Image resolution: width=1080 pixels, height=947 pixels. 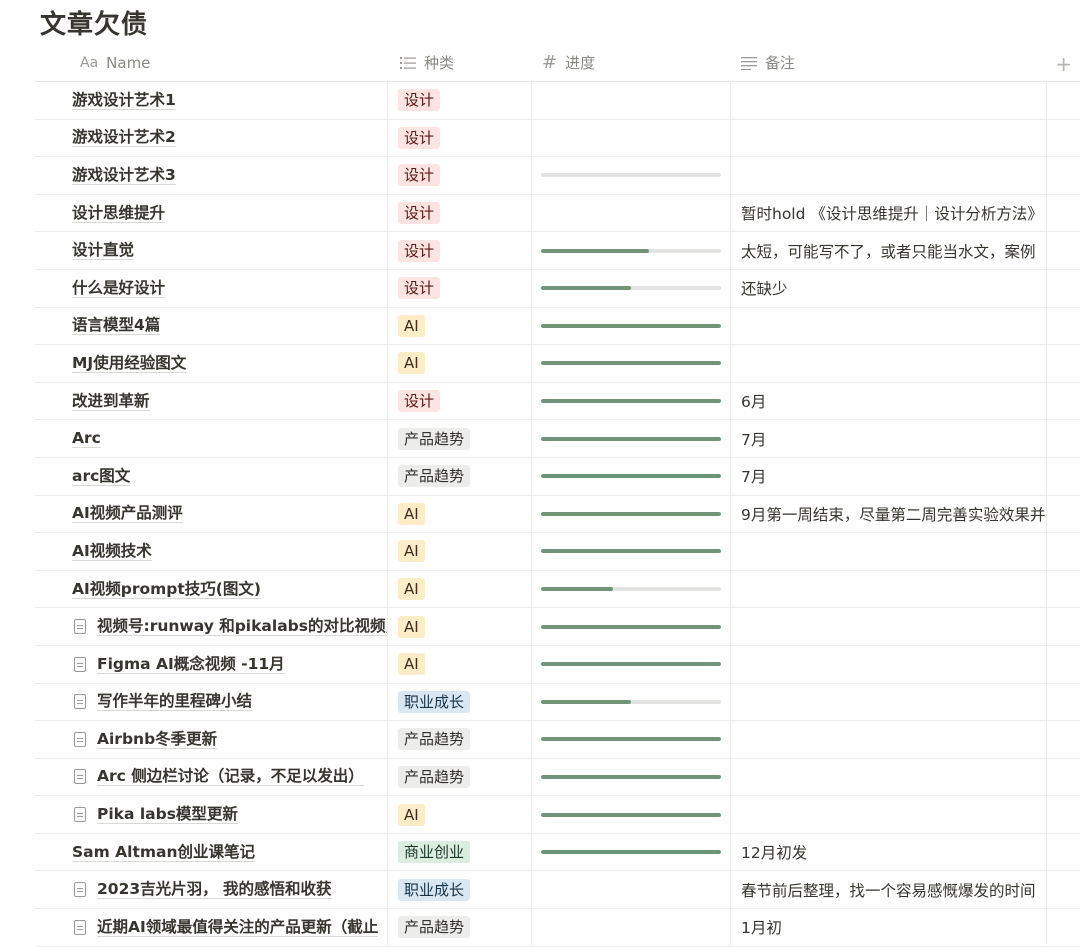 I want to click on table-row: 改进到革新 设计 6月, so click(x=557, y=401).